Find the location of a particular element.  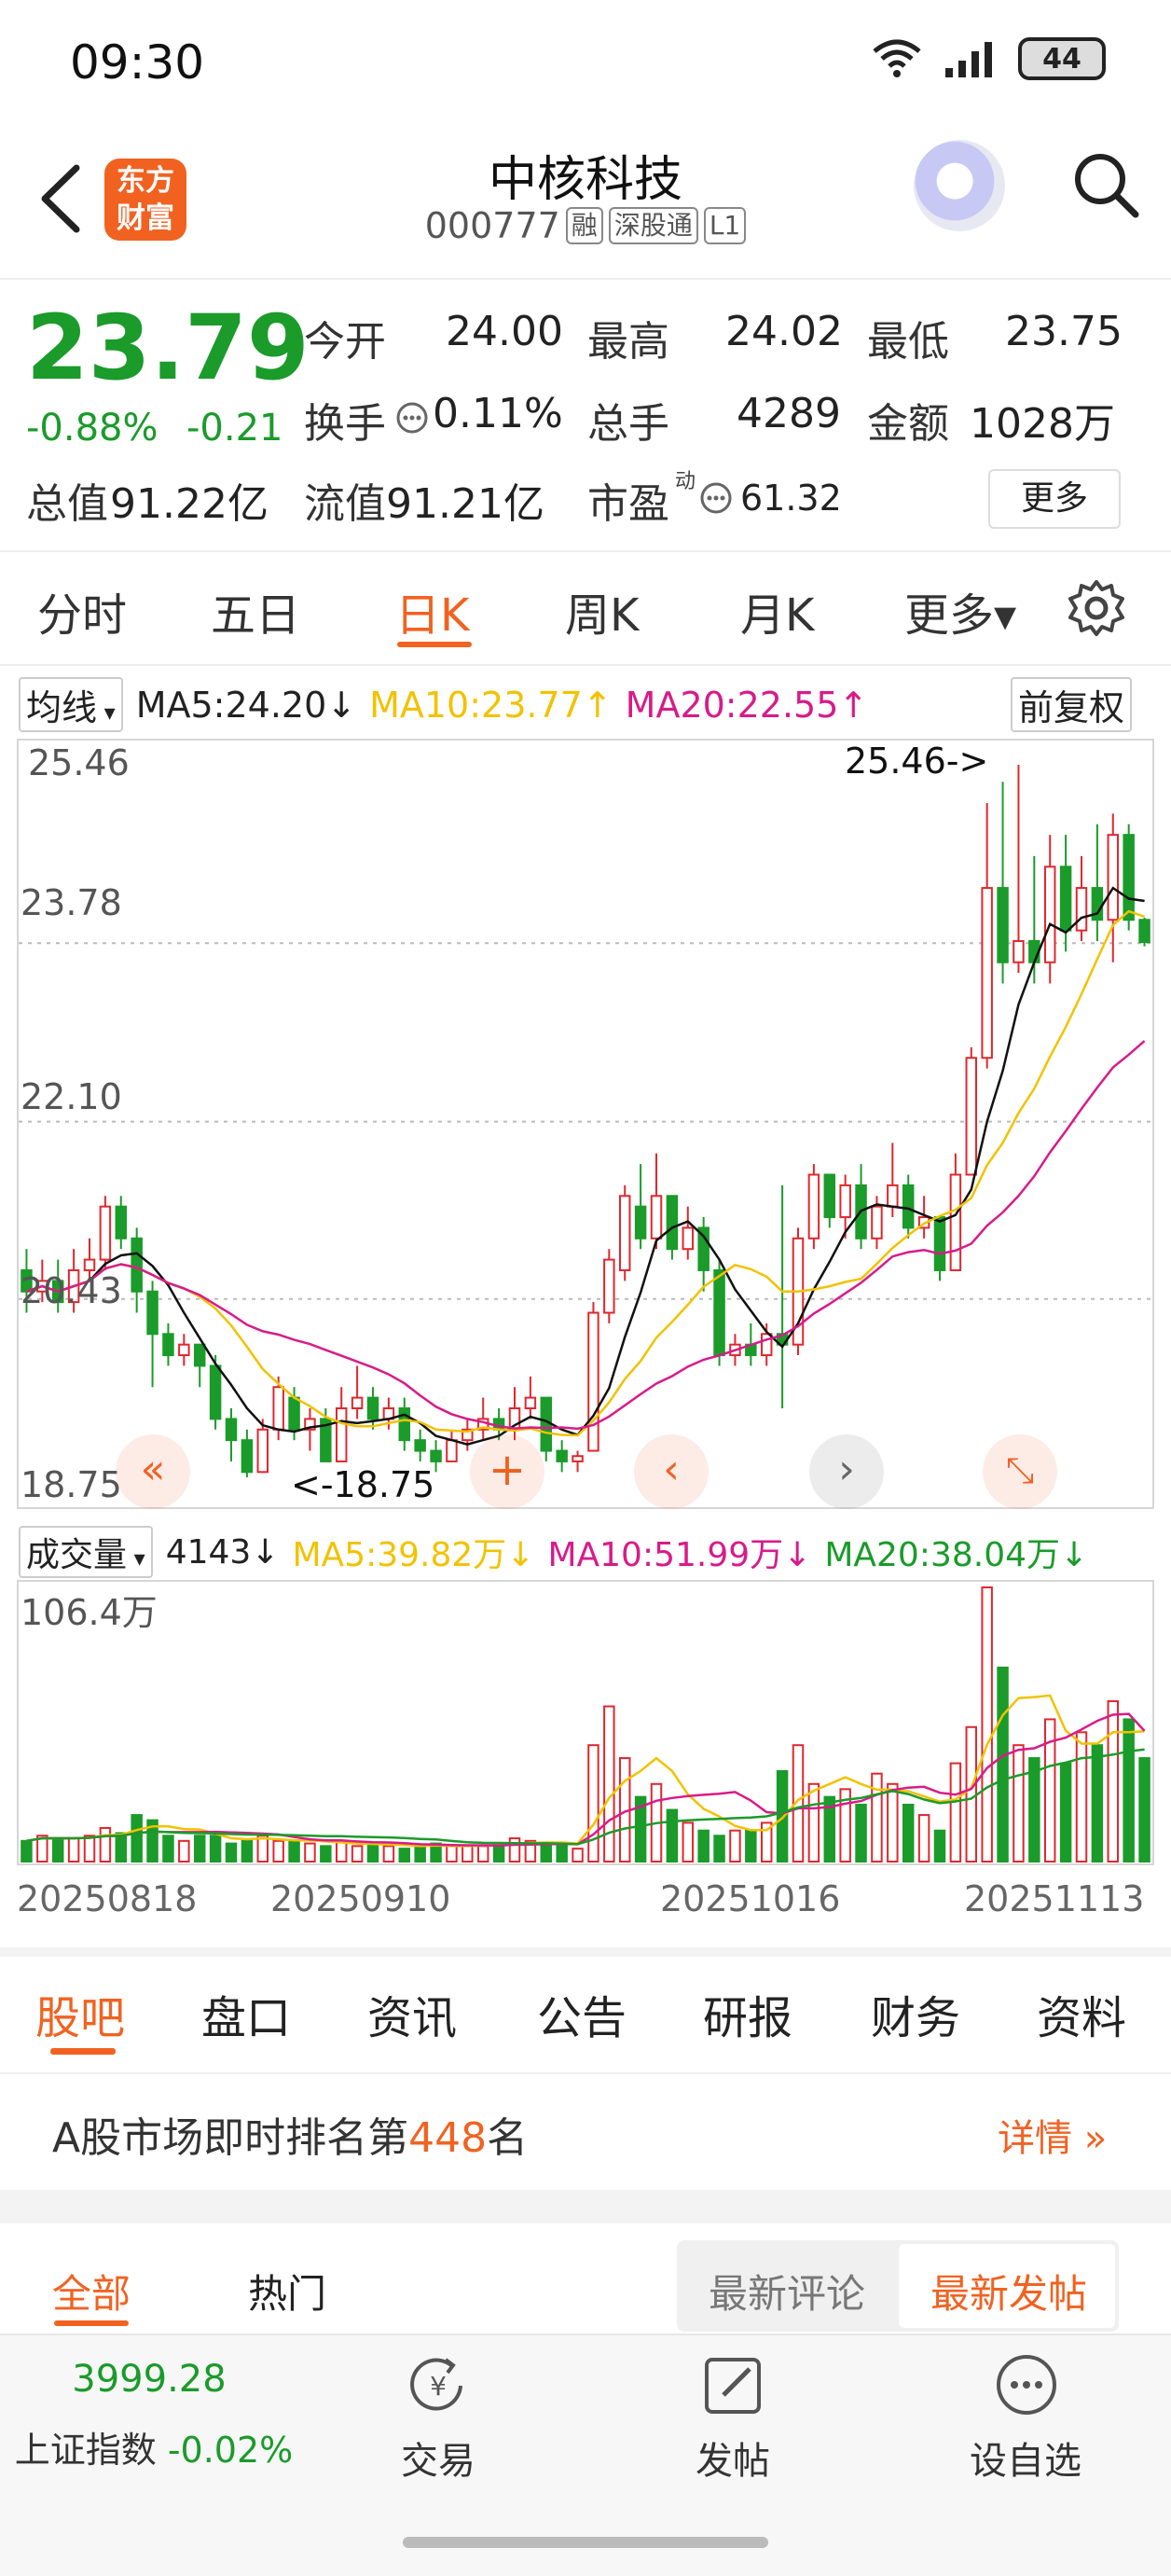

assistant-robot-icon is located at coordinates (959, 185).